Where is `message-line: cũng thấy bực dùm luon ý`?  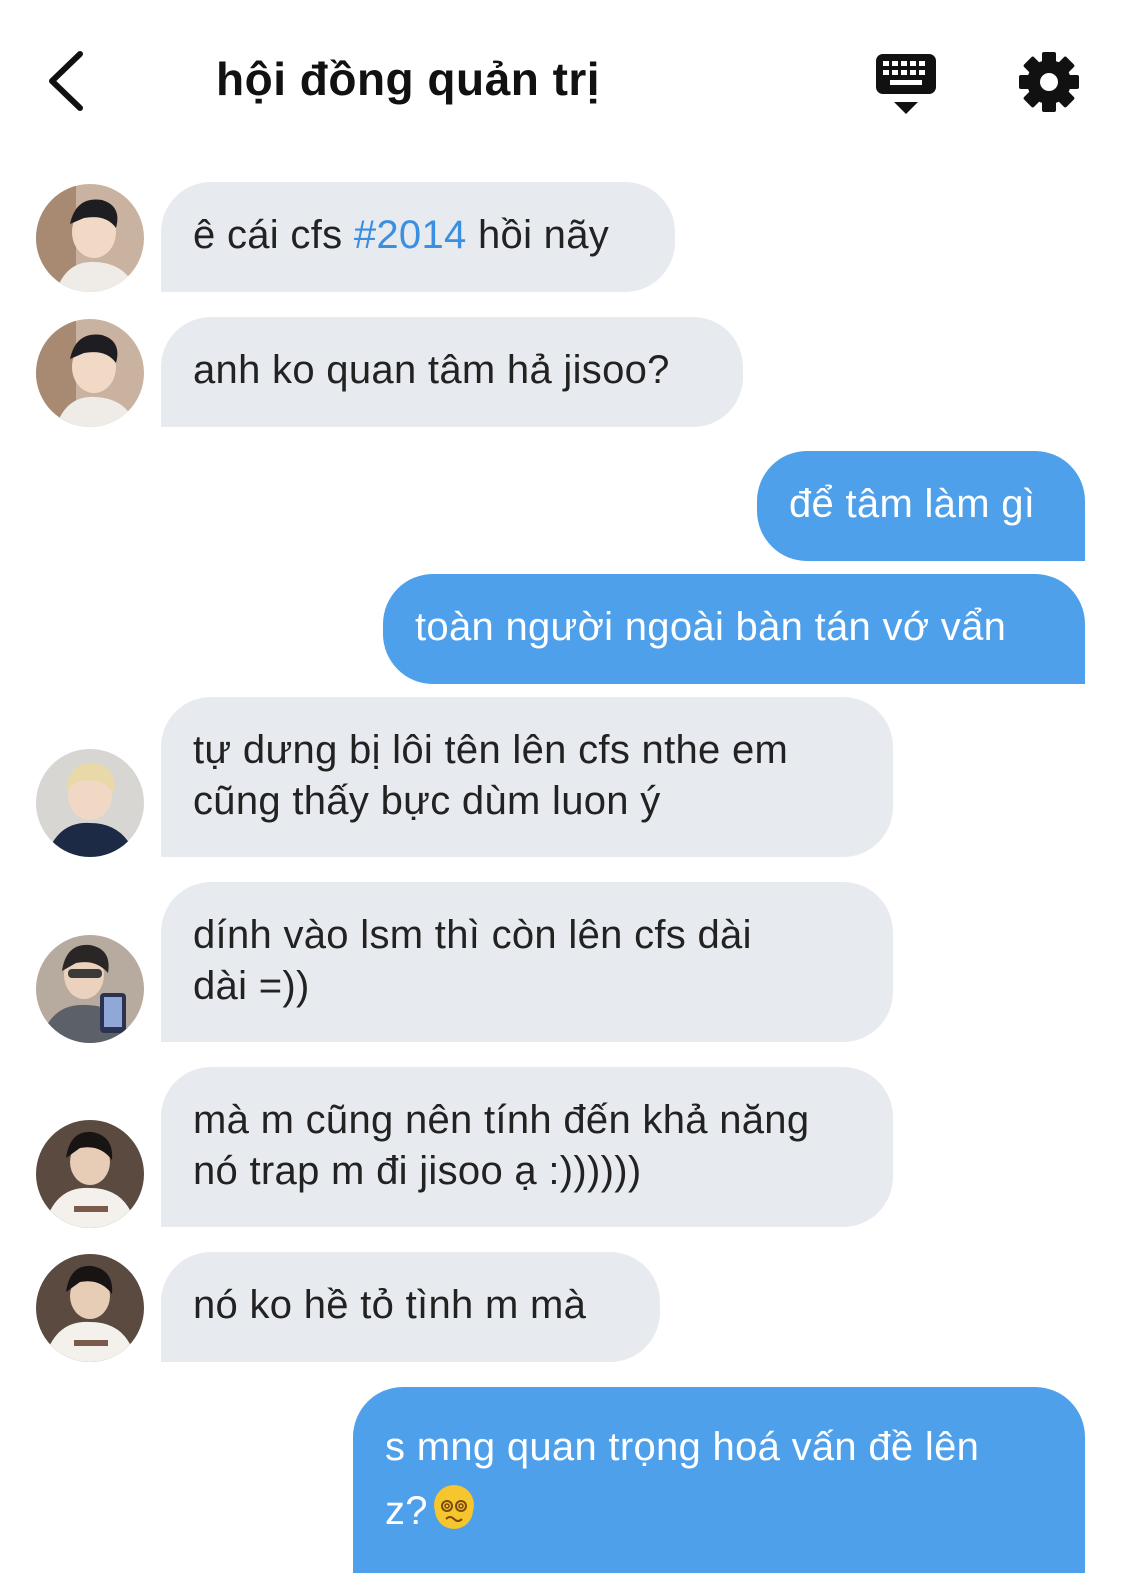 message-line: cũng thấy bực dùm luon ý is located at coordinates (427, 801).